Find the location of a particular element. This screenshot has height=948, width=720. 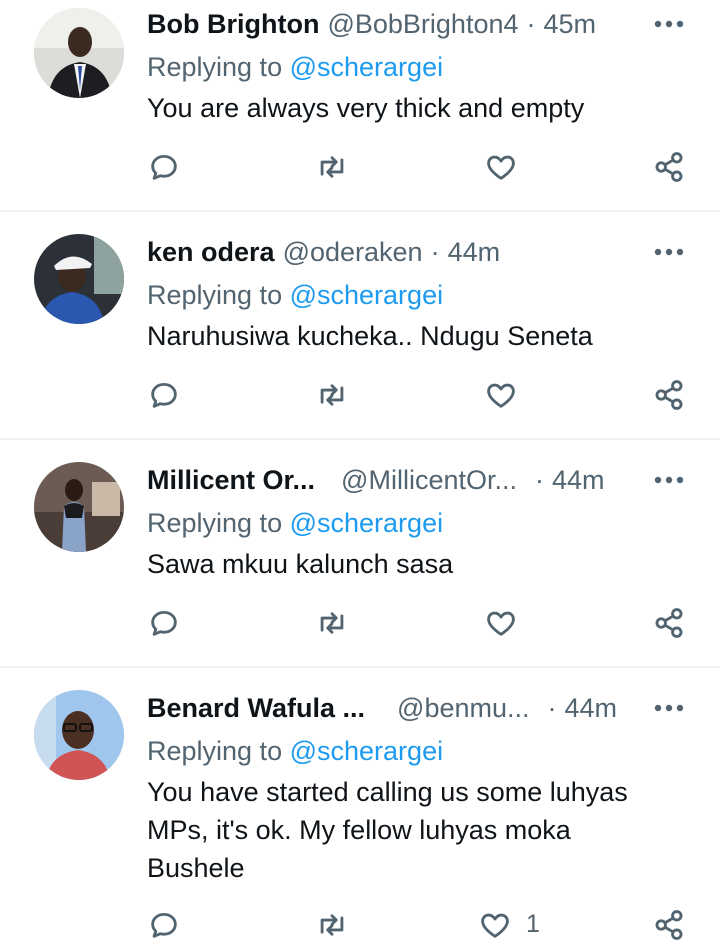

tweet-text: Naruhusiwa kucheka.. Ndugu Seneta is located at coordinates (370, 336).